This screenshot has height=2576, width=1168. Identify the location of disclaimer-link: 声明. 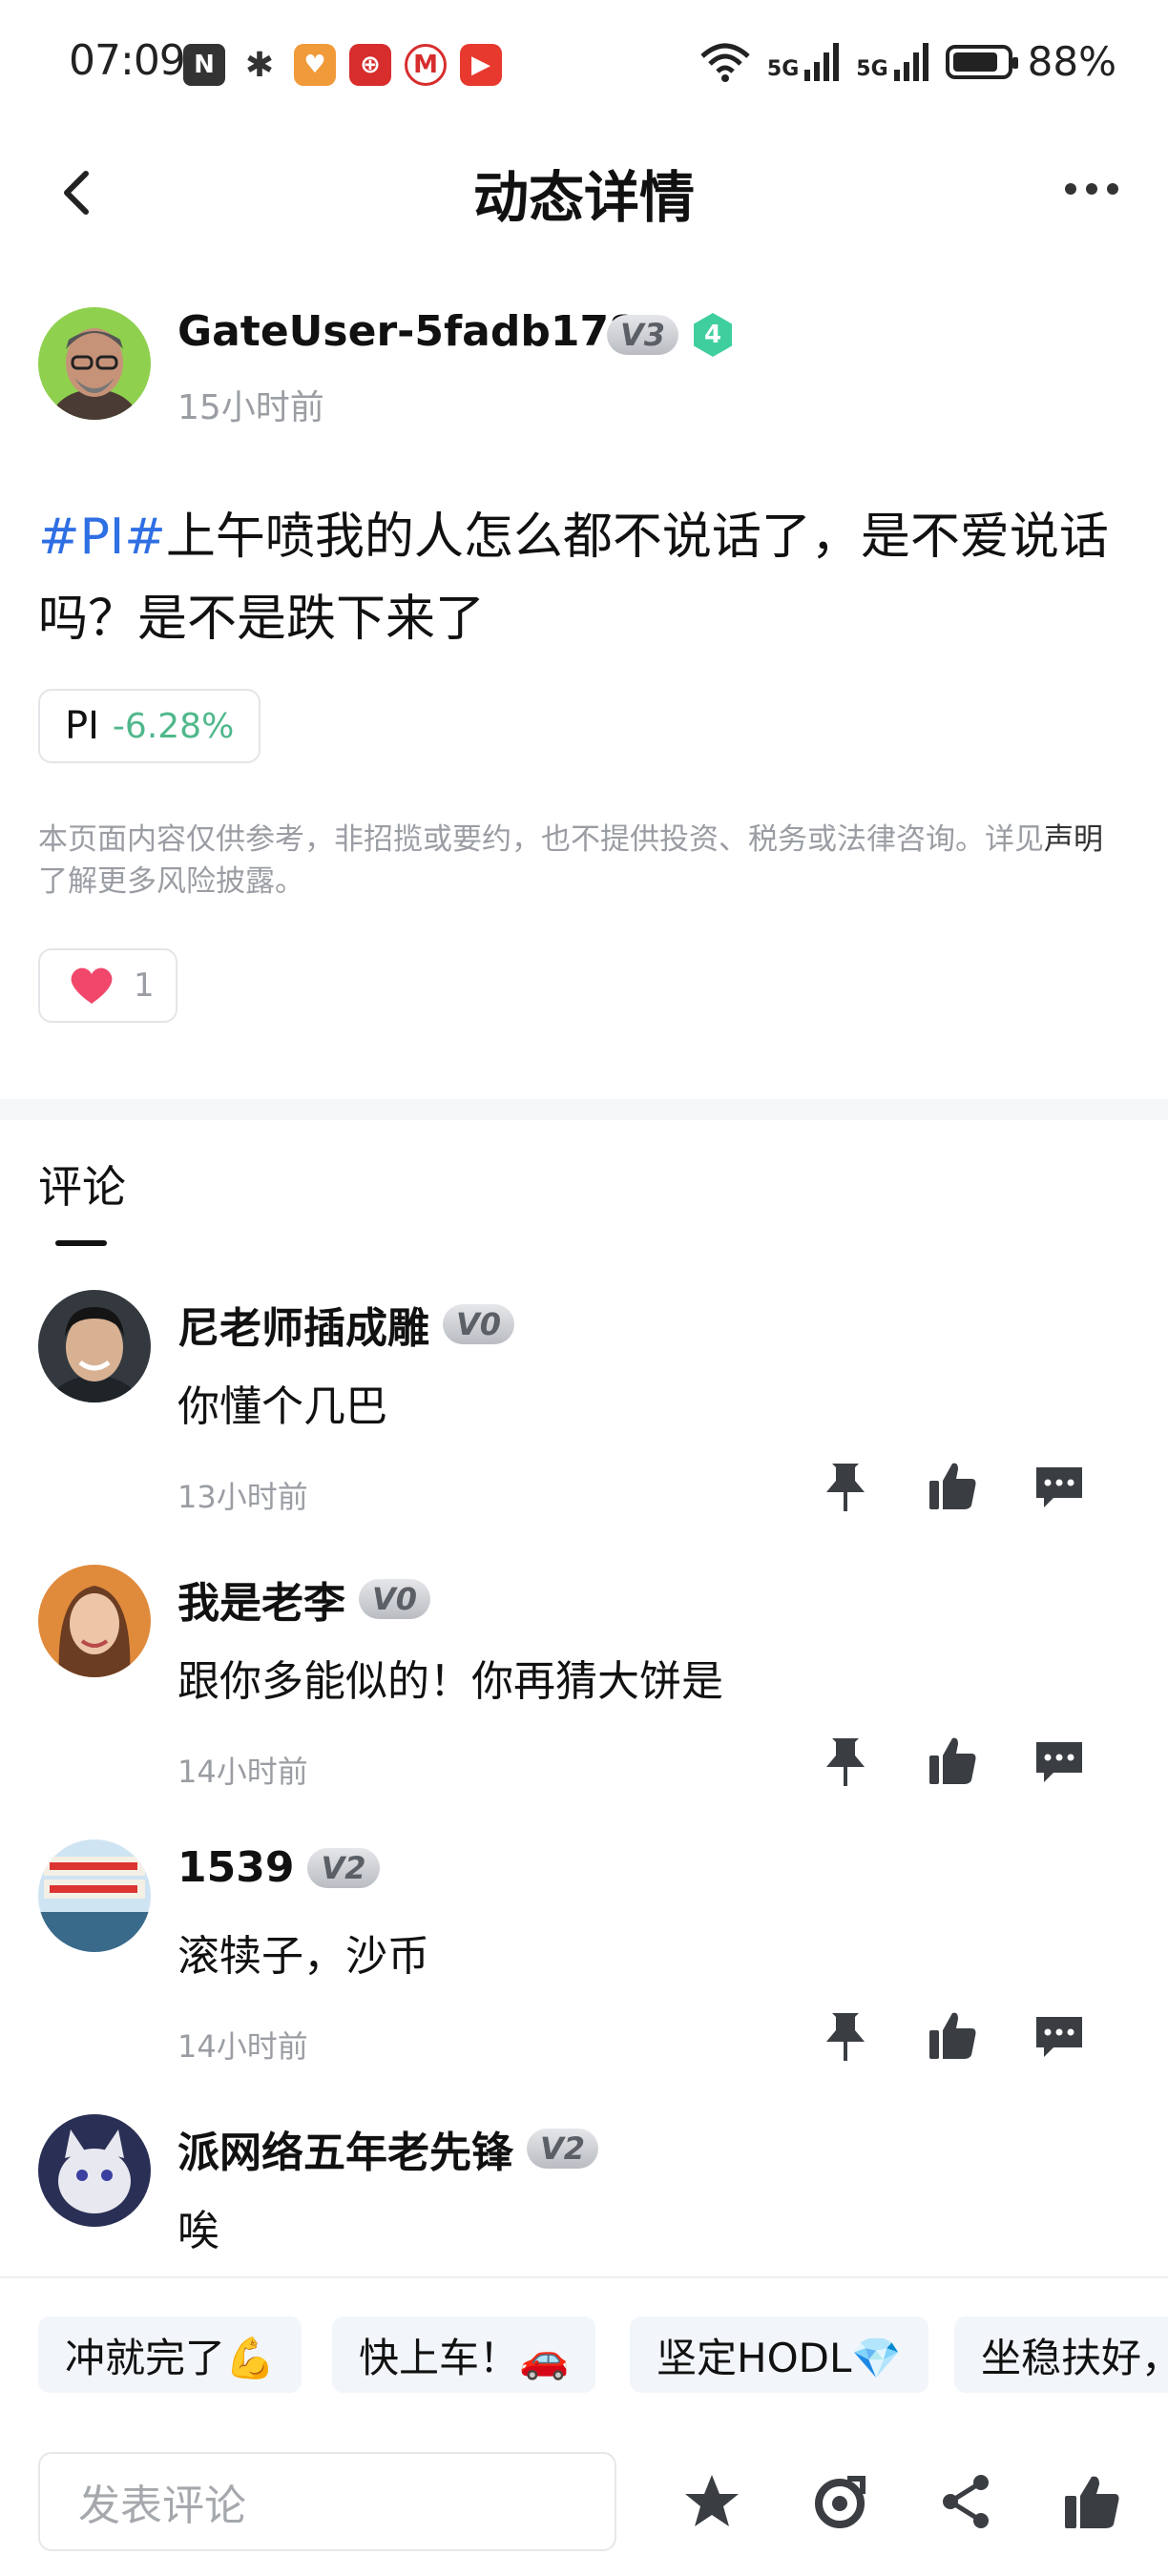
(1073, 839).